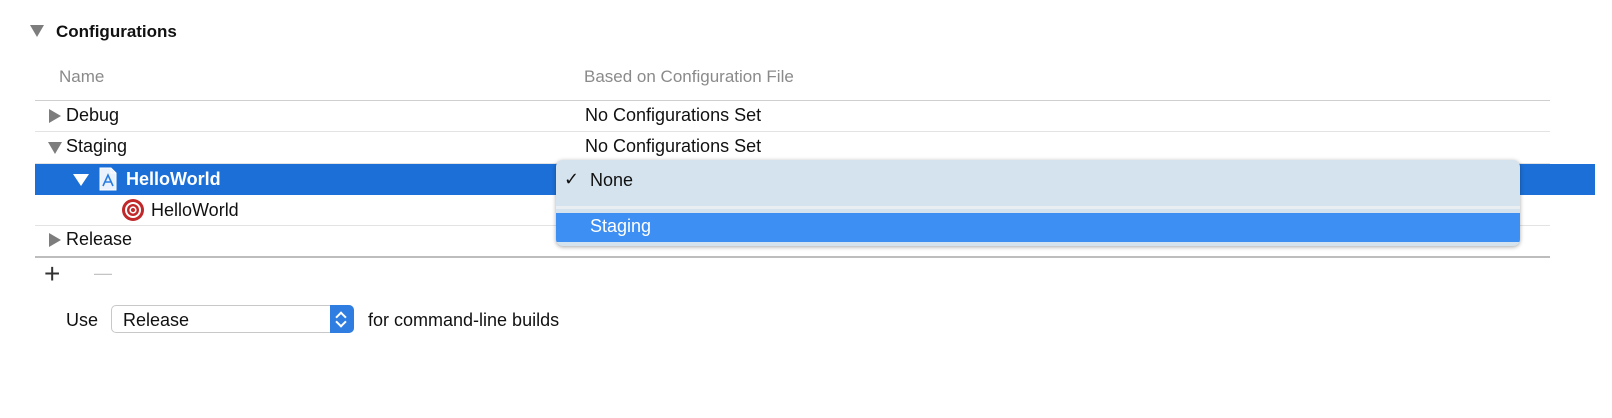 The width and height of the screenshot is (1612, 418). Describe the element at coordinates (792, 116) in the screenshot. I see `table-row-debug: Debug No Configurations Set` at that location.